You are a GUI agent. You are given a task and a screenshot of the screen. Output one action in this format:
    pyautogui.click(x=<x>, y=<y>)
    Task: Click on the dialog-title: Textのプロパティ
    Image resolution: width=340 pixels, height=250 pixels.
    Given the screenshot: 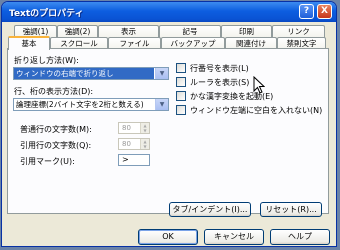 What is the action you would take?
    pyautogui.click(x=46, y=14)
    